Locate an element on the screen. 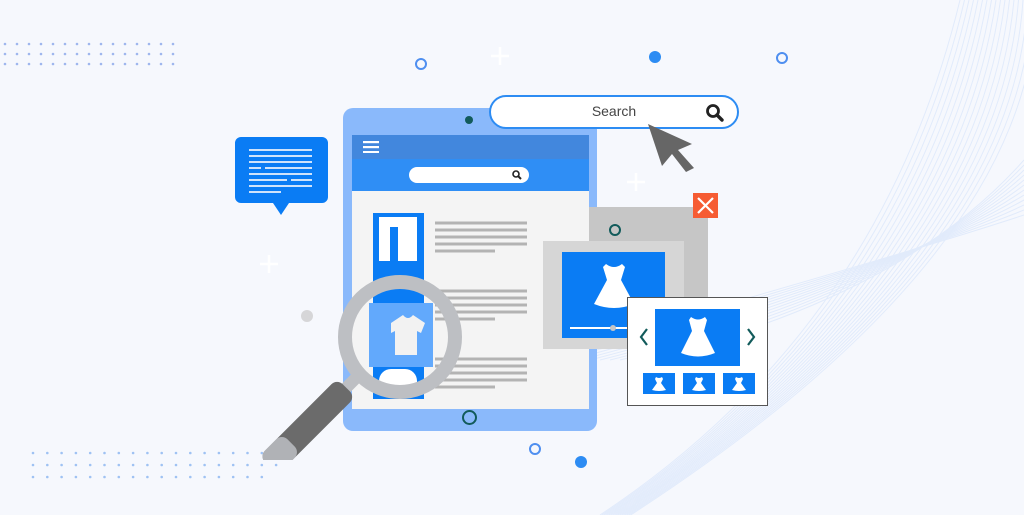 This screenshot has width=1024, height=515. product-carousel is located at coordinates (697, 351).